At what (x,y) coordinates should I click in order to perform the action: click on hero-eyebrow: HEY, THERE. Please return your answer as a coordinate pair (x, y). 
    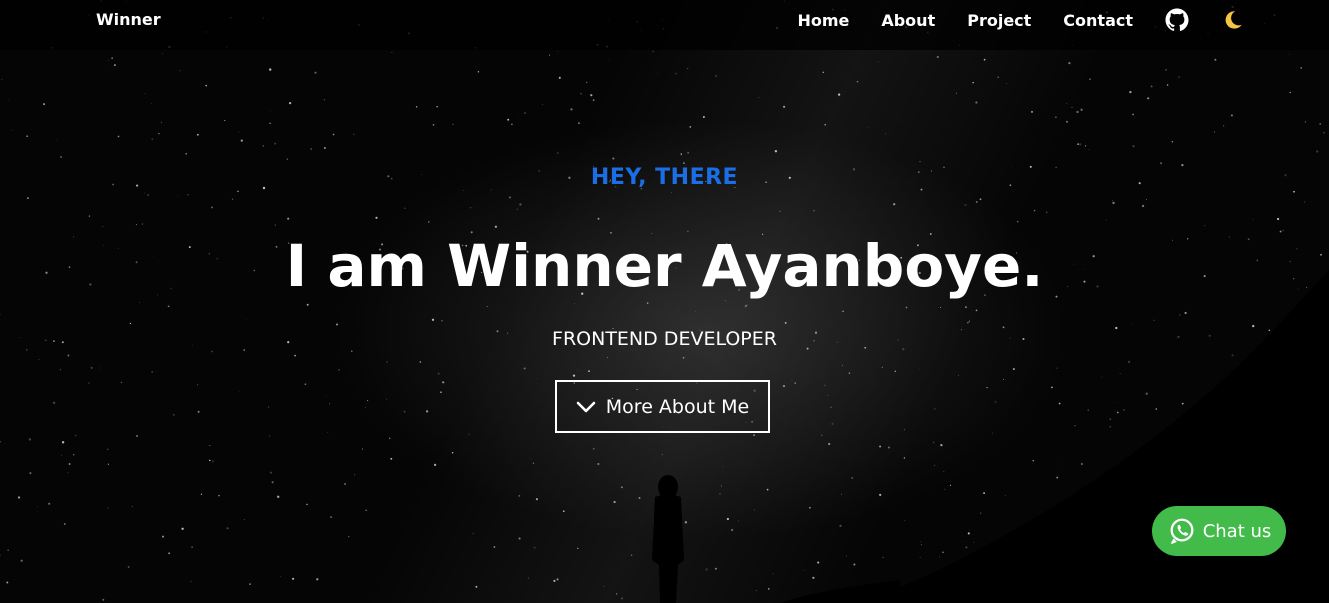
    Looking at the image, I should click on (664, 177).